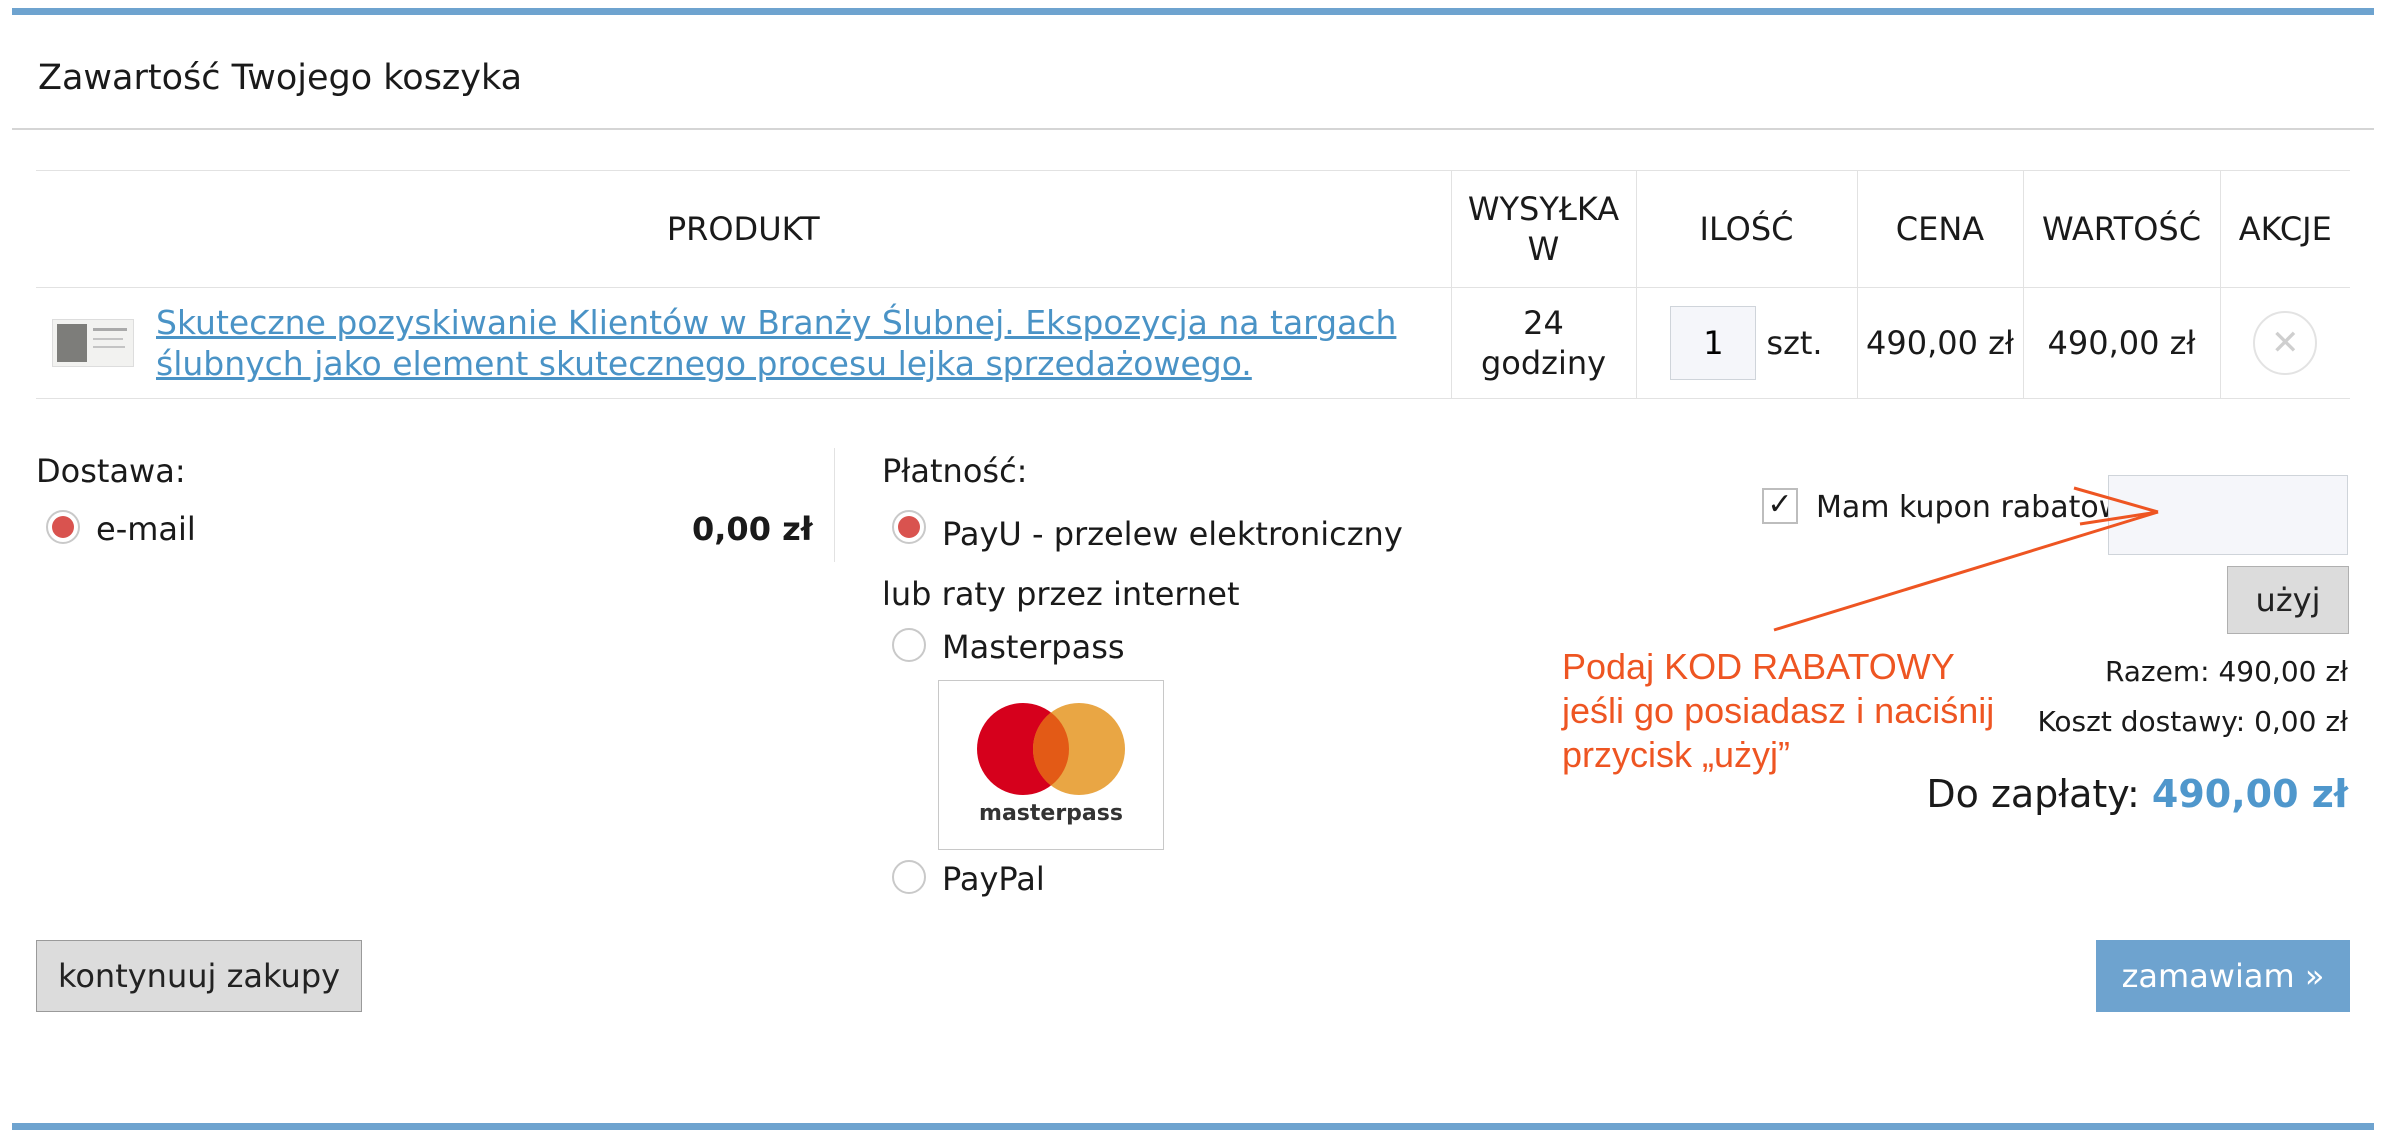 This screenshot has height=1138, width=2386. What do you see at coordinates (1193, 11) in the screenshot?
I see `top-accent-bar` at bounding box center [1193, 11].